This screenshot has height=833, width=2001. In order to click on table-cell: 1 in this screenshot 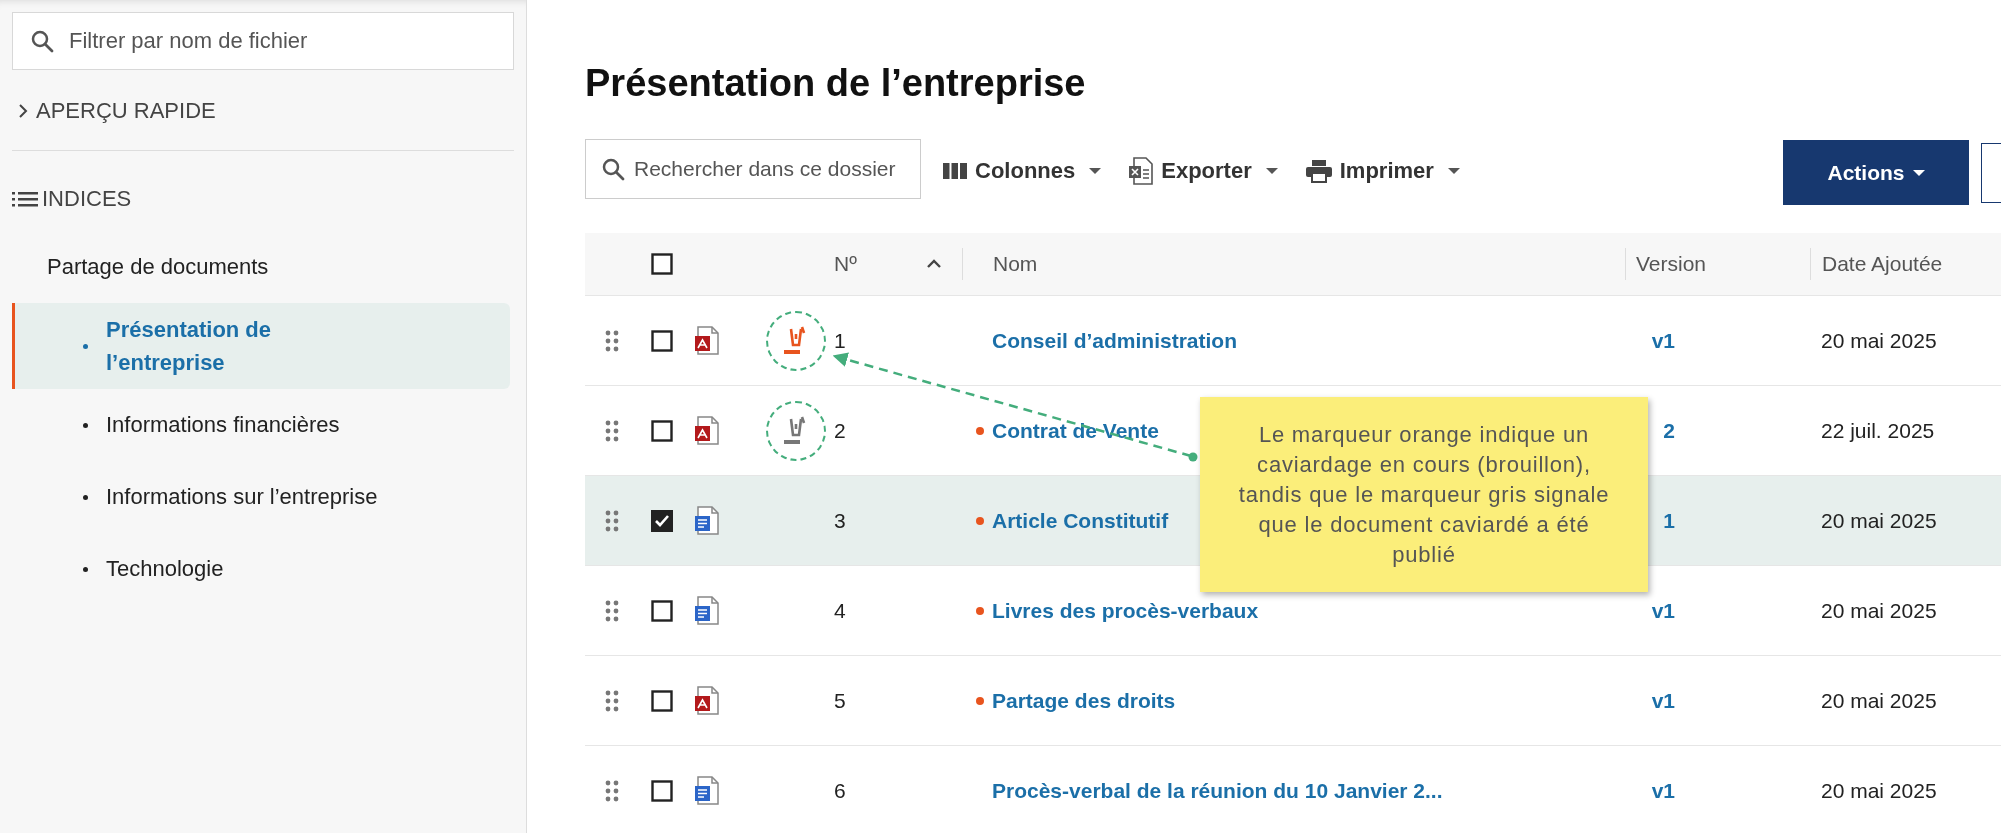, I will do `click(840, 340)`.